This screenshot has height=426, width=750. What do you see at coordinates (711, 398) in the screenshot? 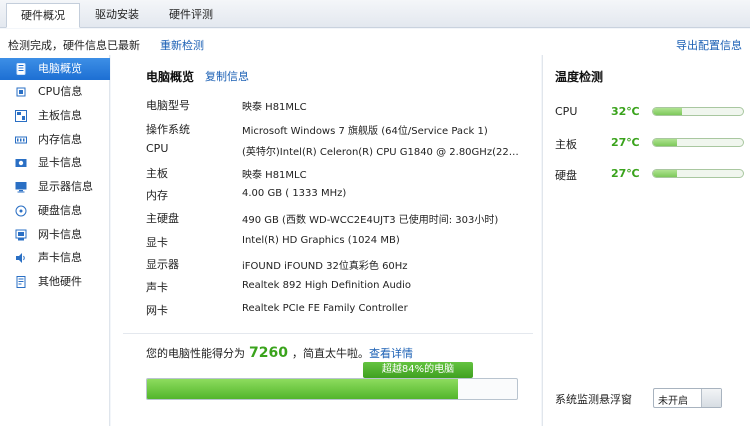
I see `toggle-knob` at bounding box center [711, 398].